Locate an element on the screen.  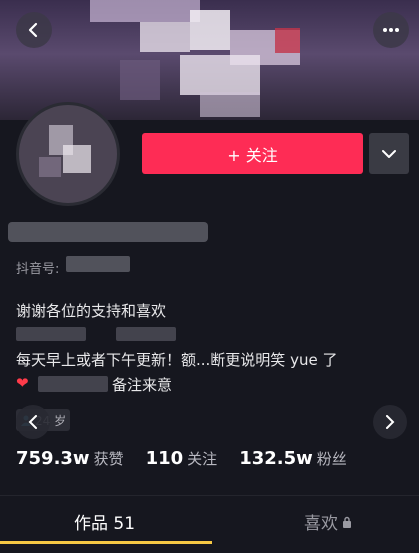
douyin-id-label: 抖音号: is located at coordinates (38, 269).